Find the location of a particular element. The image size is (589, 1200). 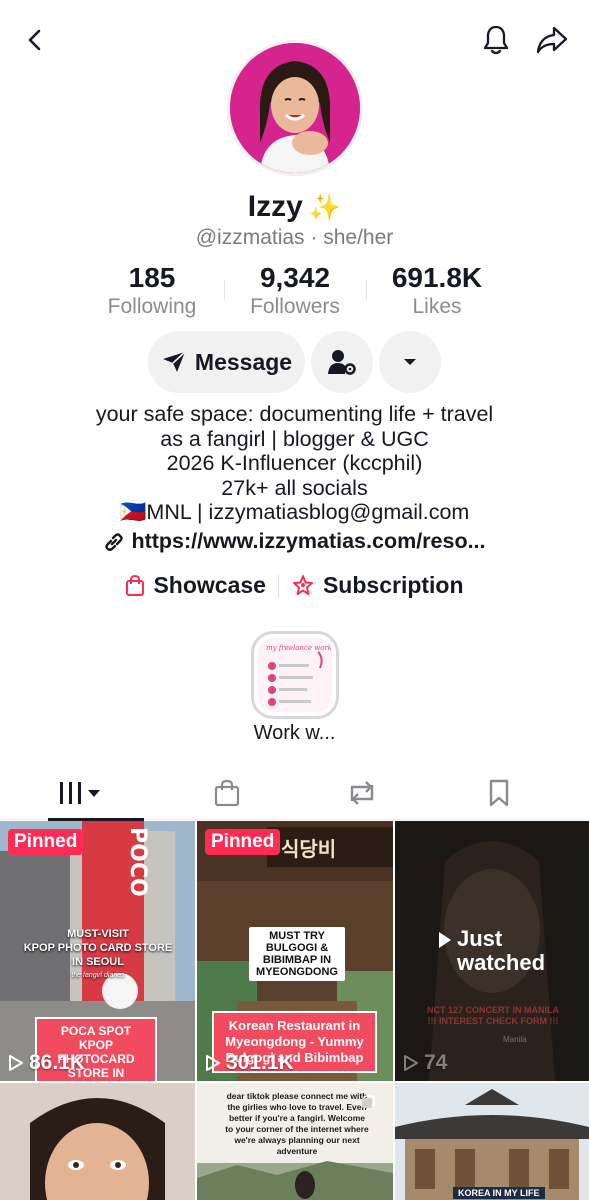

highlight-thumbnail-image: my freelance work is located at coordinates (295, 675).